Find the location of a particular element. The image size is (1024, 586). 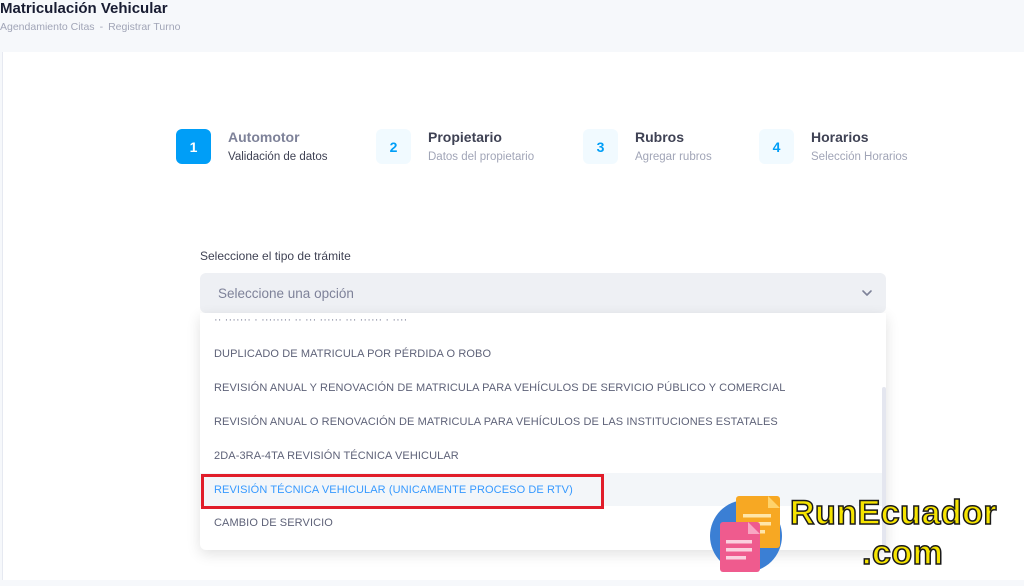

step-number: 2 is located at coordinates (393, 146).